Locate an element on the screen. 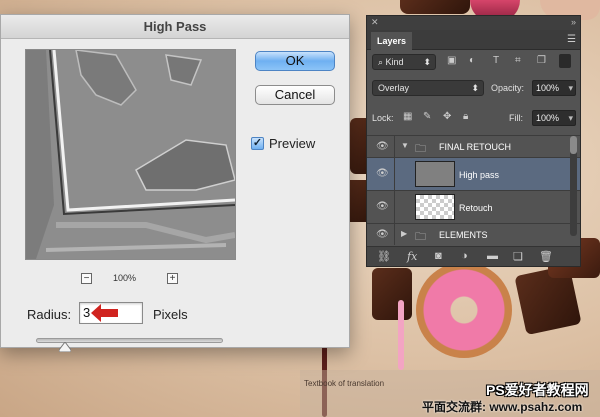 This screenshot has height=417, width=600. slider-thumb is located at coordinates (65, 347).